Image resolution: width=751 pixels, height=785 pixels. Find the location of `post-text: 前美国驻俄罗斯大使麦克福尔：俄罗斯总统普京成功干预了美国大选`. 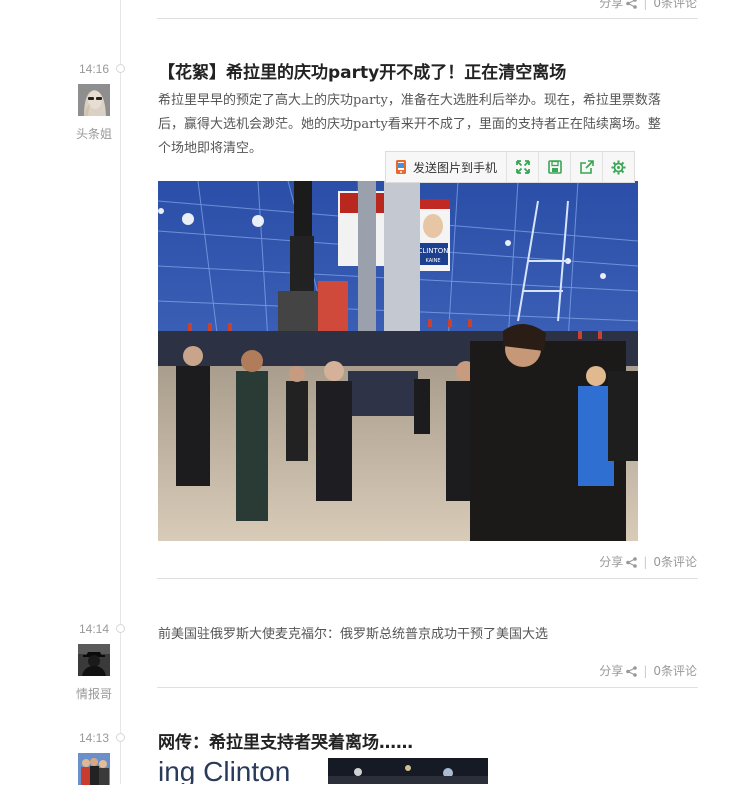

post-text: 前美国驻俄罗斯大使麦克福尔：俄罗斯总统普京成功干预了美国大选 is located at coordinates (353, 632).